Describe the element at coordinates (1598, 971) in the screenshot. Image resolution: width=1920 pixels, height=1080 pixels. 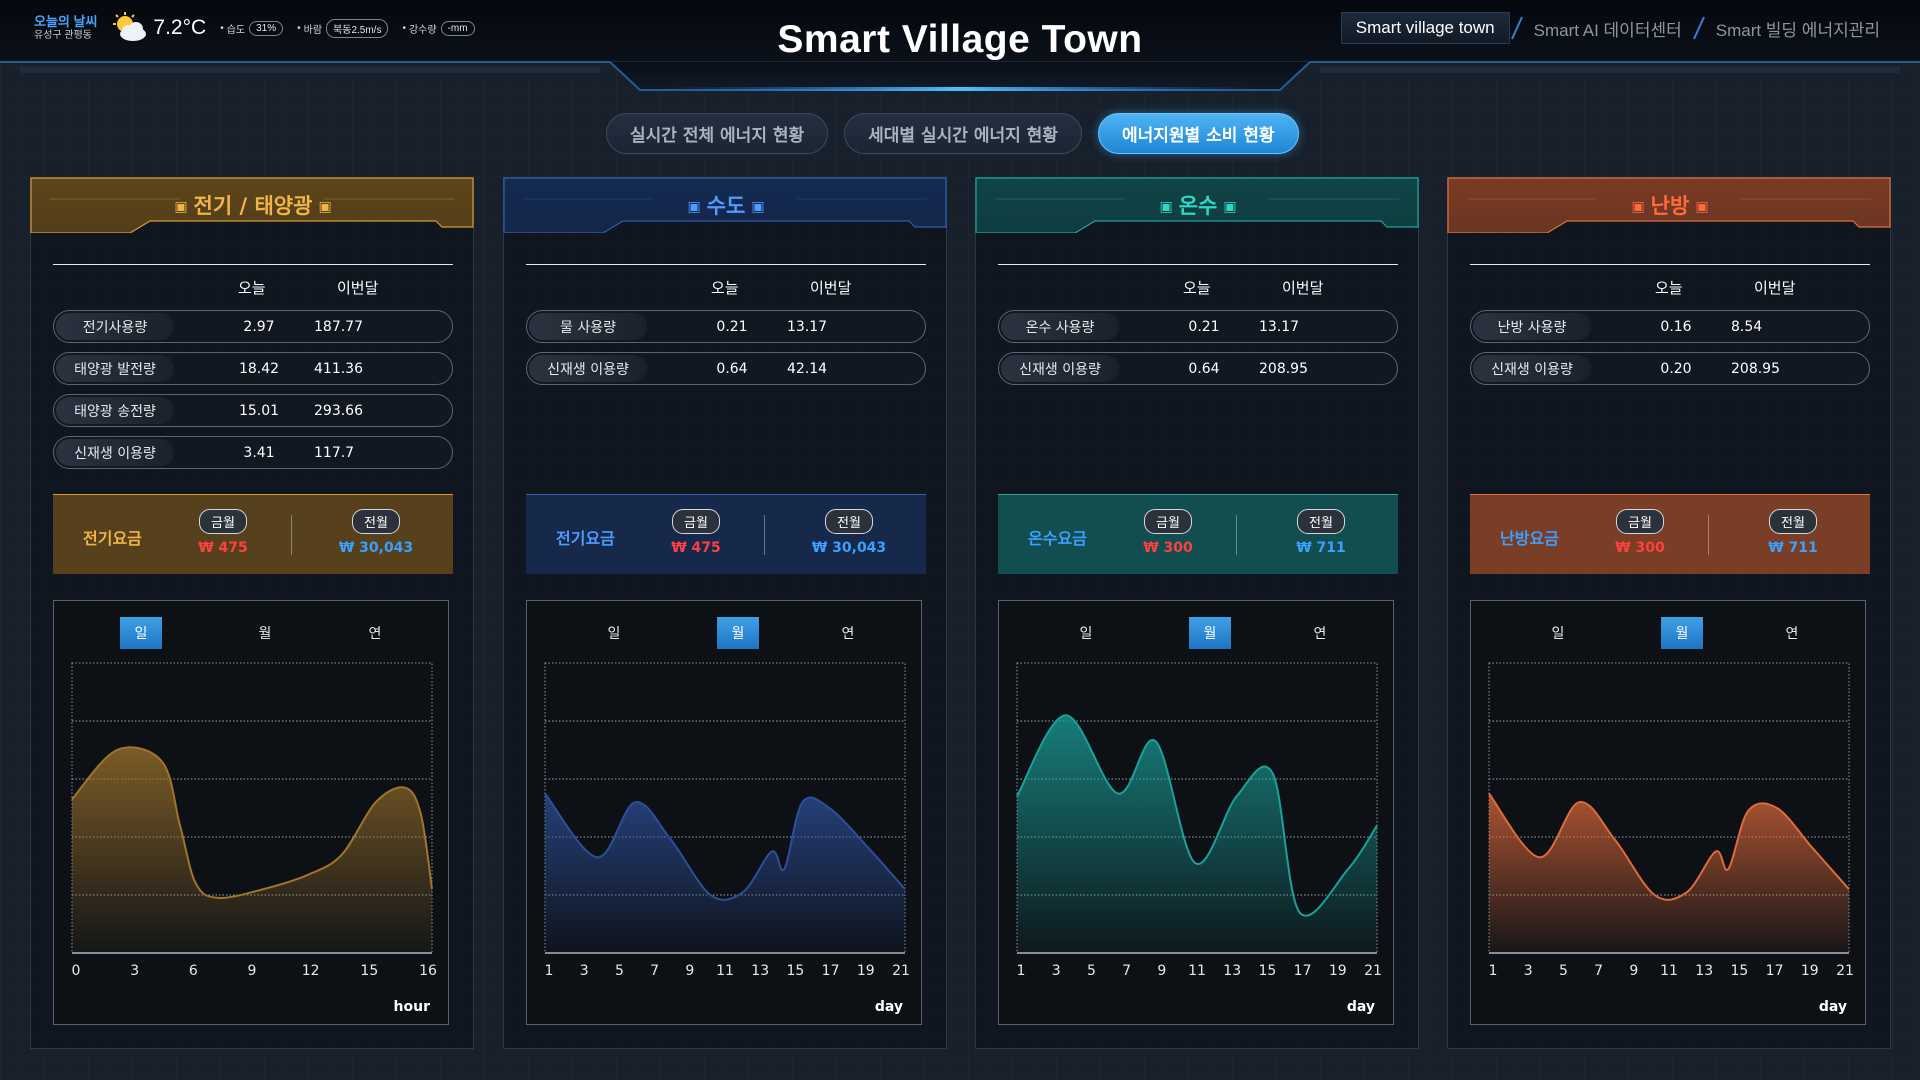
I see `x-tick-label: 7` at that location.